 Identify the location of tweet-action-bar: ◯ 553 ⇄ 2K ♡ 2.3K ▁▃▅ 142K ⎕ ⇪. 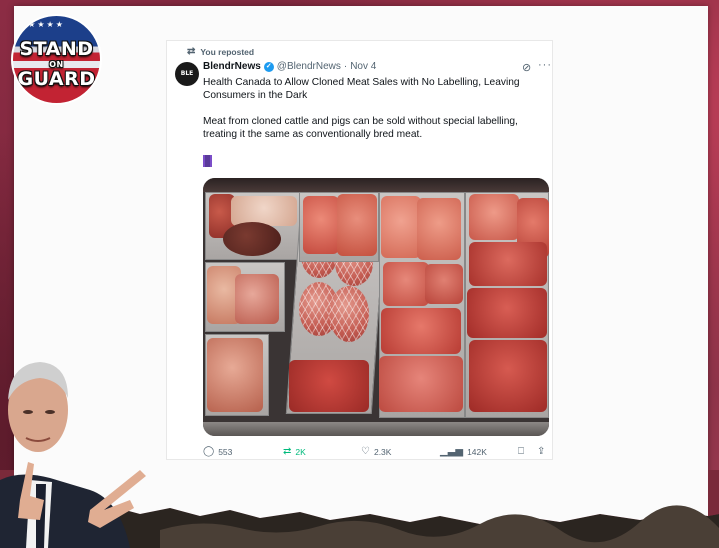
(376, 453).